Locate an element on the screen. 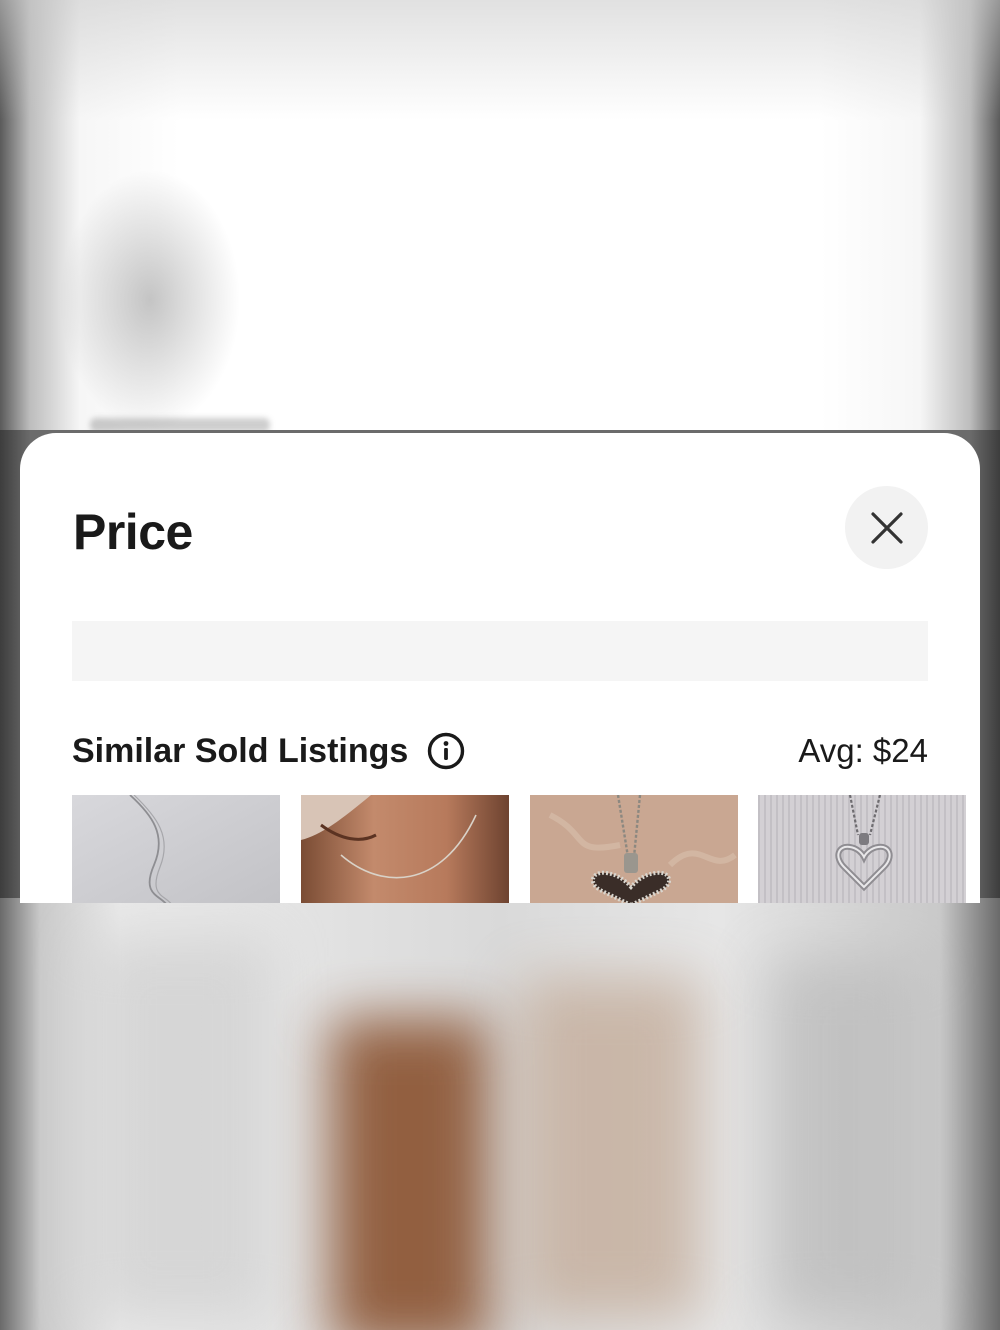 The height and width of the screenshot is (1330, 1000). necklace-on-neck-image is located at coordinates (405, 849).